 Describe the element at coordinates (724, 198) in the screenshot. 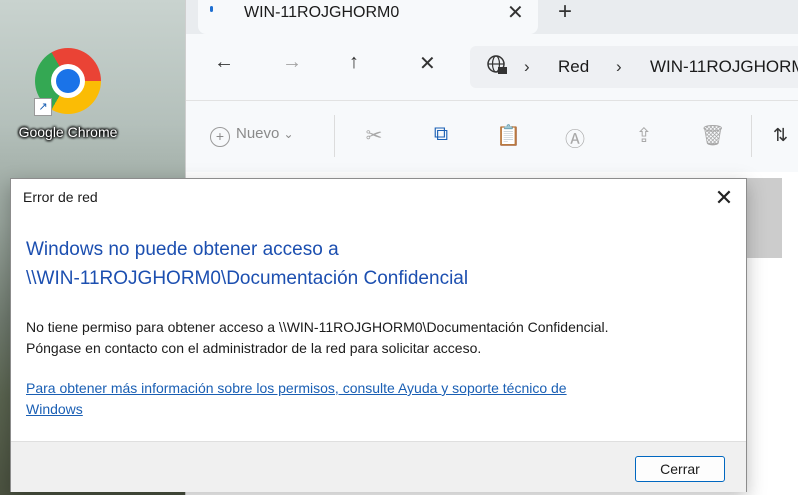

I see `dialog-close-button: ✕` at that location.